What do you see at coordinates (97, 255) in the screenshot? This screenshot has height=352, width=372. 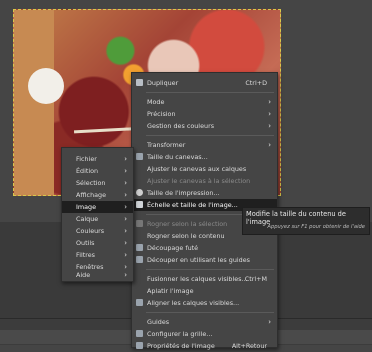 I see `menu-item-filtres: Filtres ›` at bounding box center [97, 255].